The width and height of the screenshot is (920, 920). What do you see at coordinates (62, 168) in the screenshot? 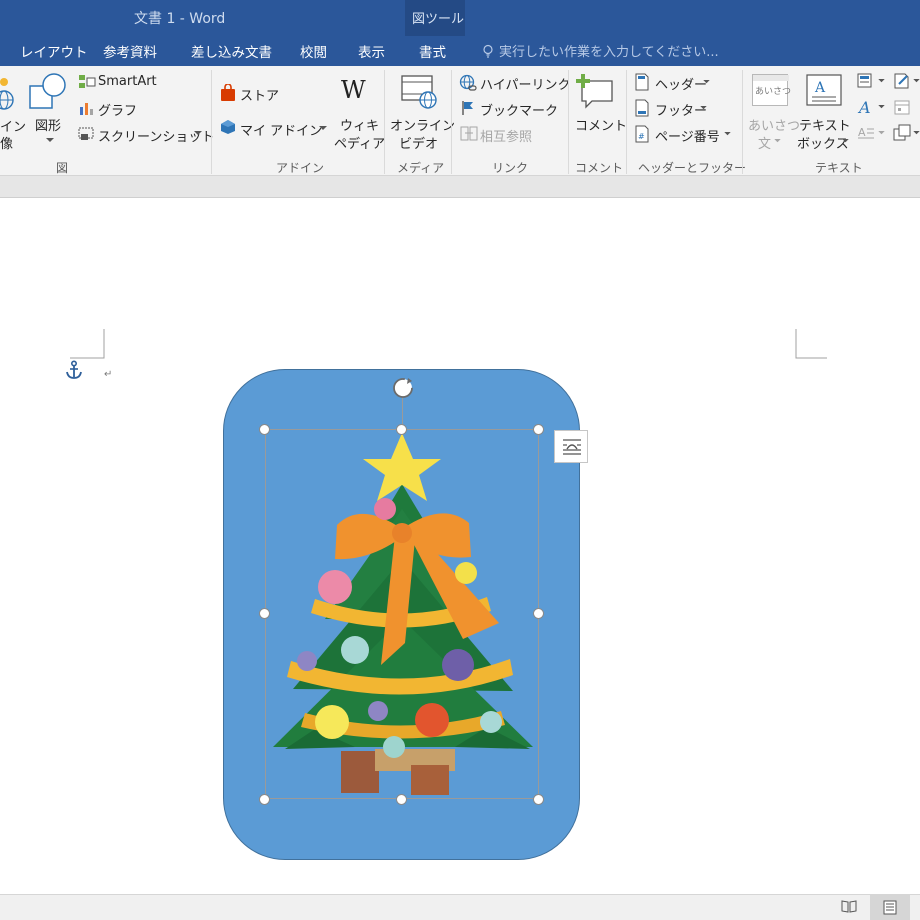
I see `group-label-illustrations: 図` at bounding box center [62, 168].